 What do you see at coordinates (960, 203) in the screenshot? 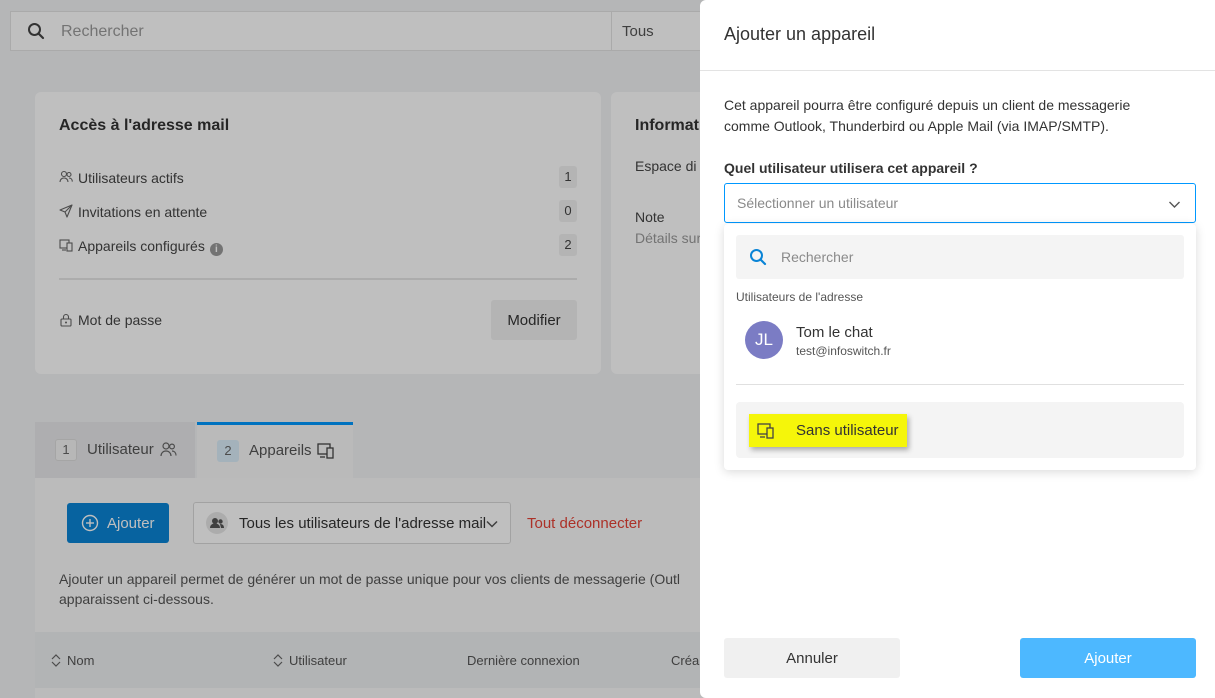
I see `user-select: Sélectionner un utilisateur` at bounding box center [960, 203].